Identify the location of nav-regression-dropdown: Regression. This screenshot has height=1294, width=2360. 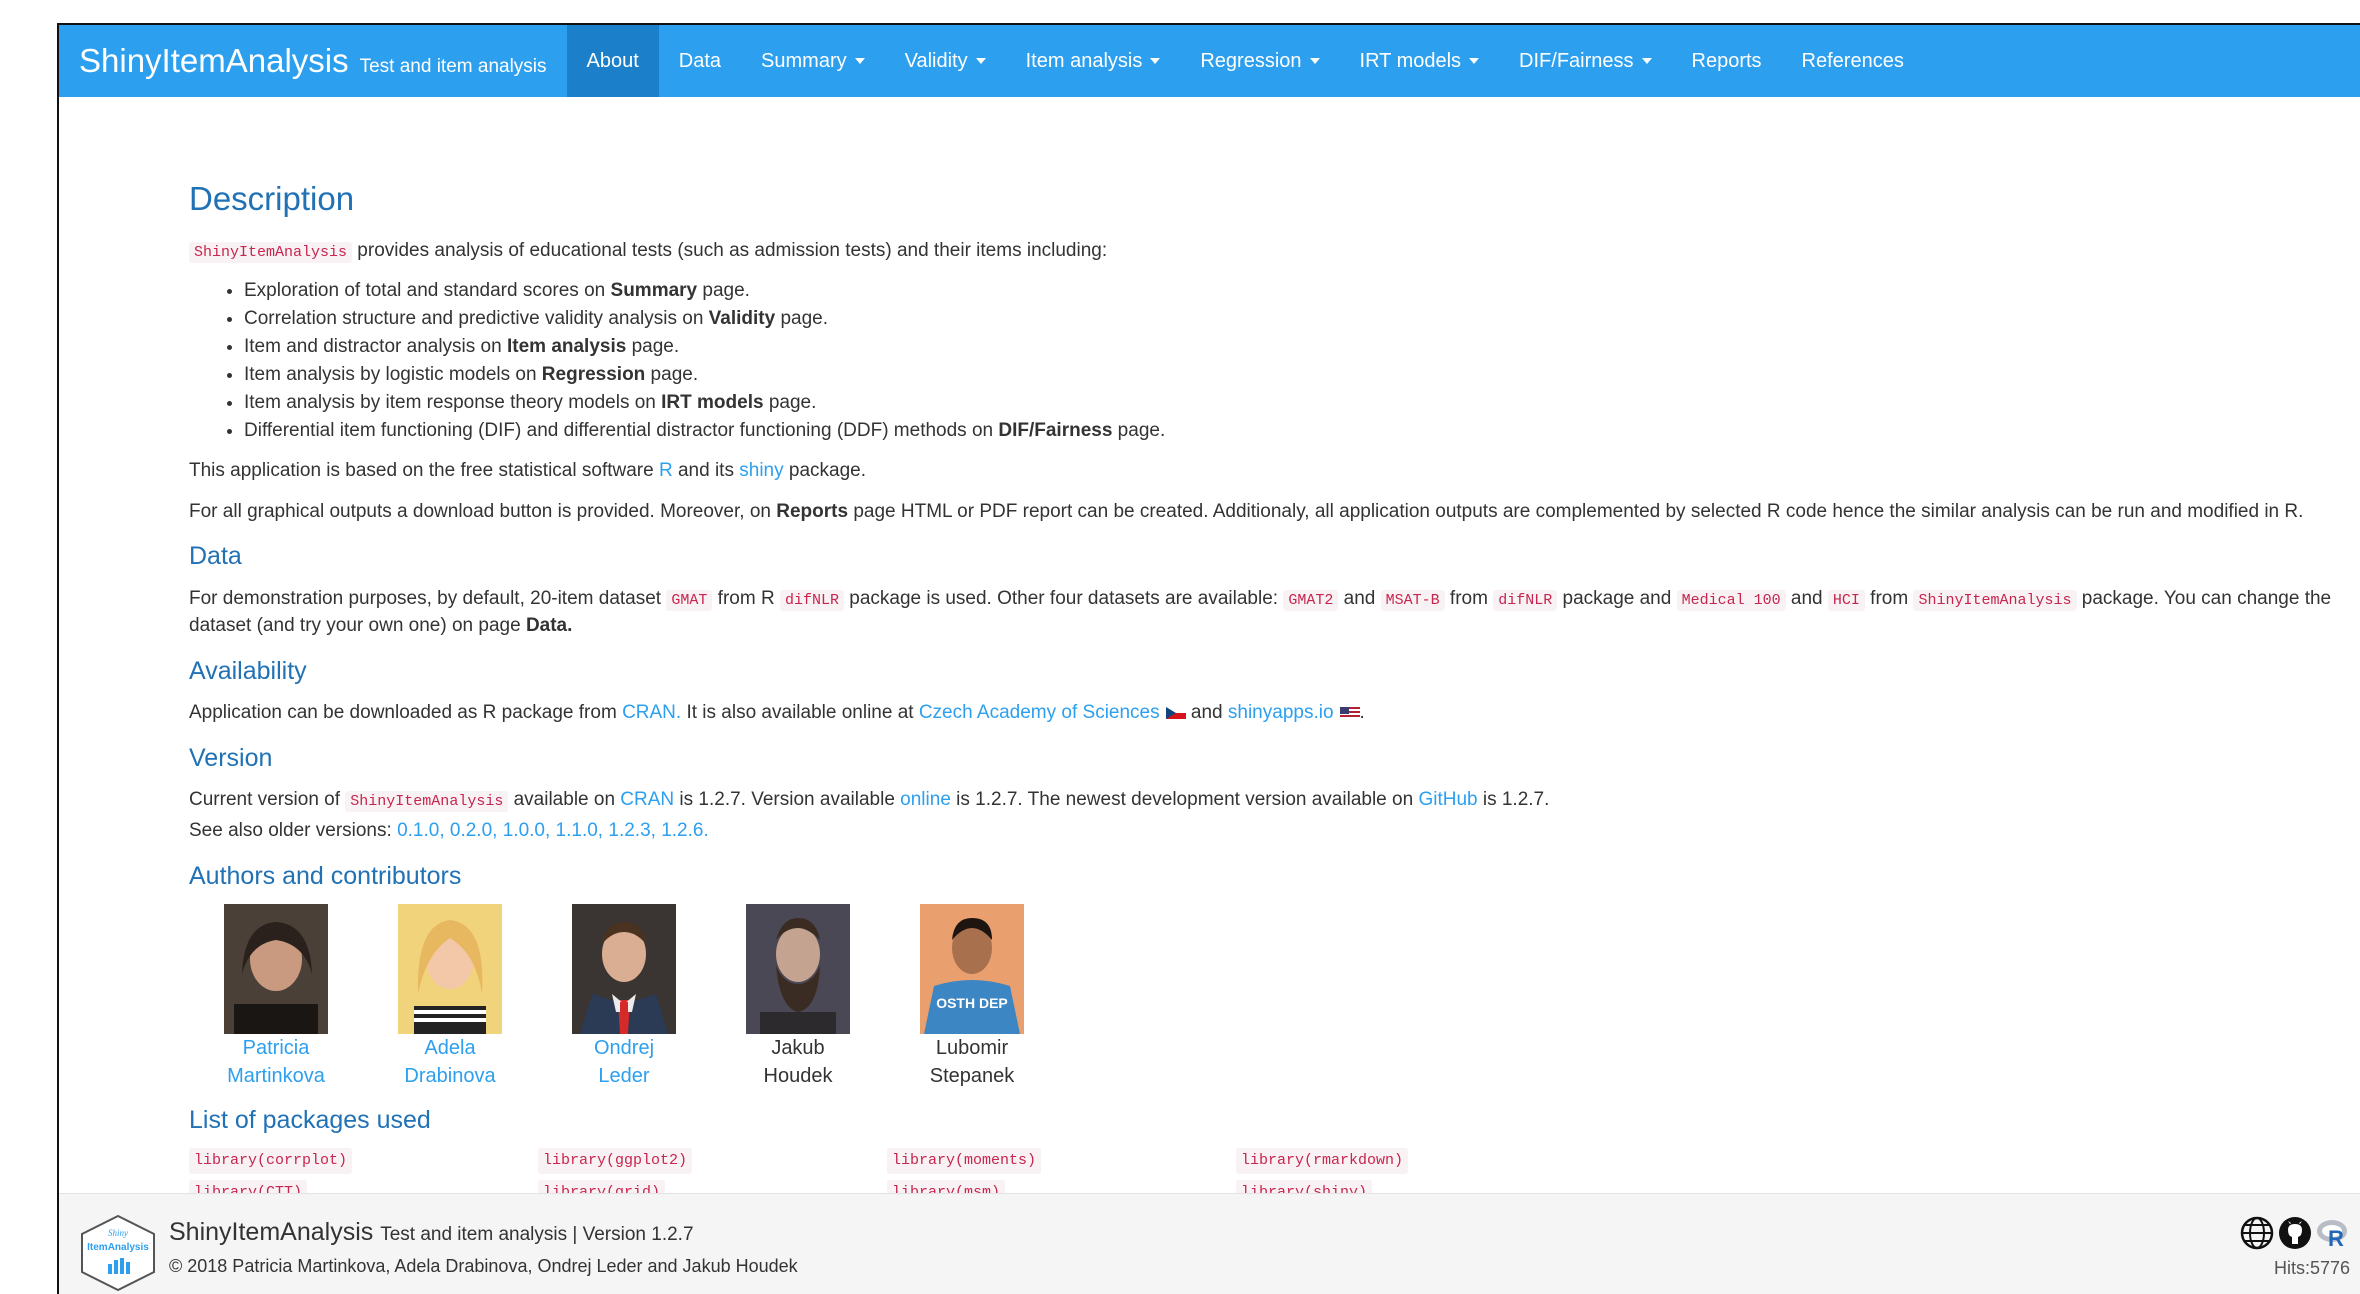
(1259, 61).